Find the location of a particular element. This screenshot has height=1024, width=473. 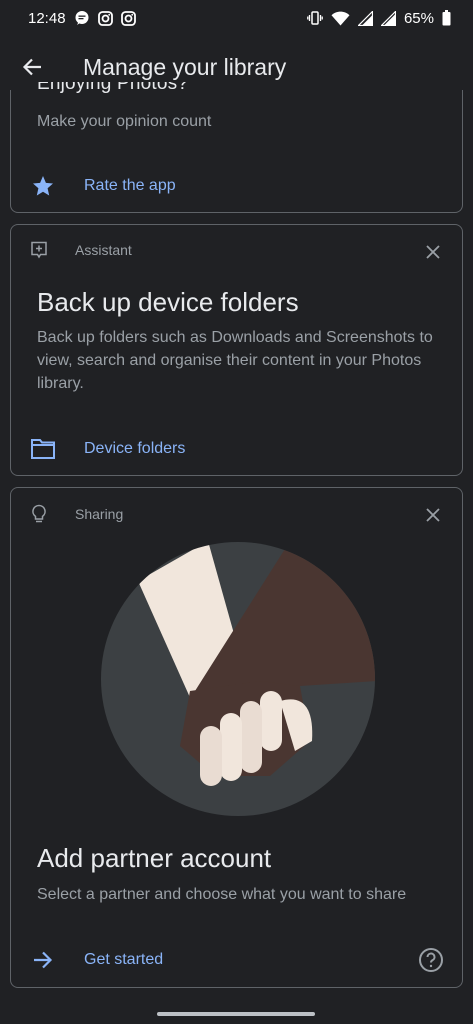

arrow-back-icon is located at coordinates (31, 67).